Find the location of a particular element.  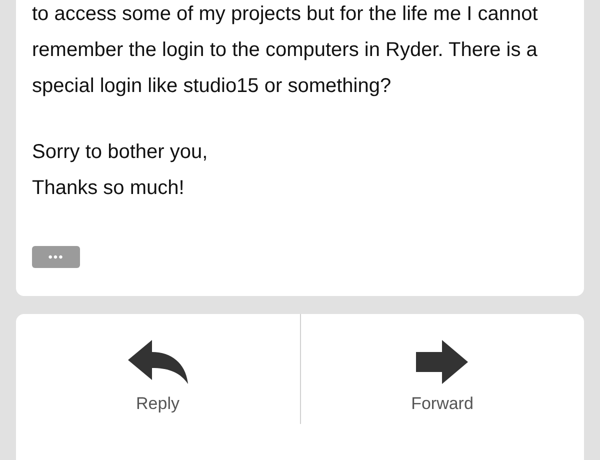

forward-arrow-icon is located at coordinates (442, 362).